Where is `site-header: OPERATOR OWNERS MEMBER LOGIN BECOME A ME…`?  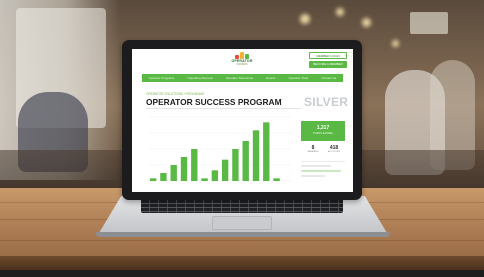
site-header: OPERATOR OWNERS MEMBER LOGIN BECOME A ME… is located at coordinates (242, 61).